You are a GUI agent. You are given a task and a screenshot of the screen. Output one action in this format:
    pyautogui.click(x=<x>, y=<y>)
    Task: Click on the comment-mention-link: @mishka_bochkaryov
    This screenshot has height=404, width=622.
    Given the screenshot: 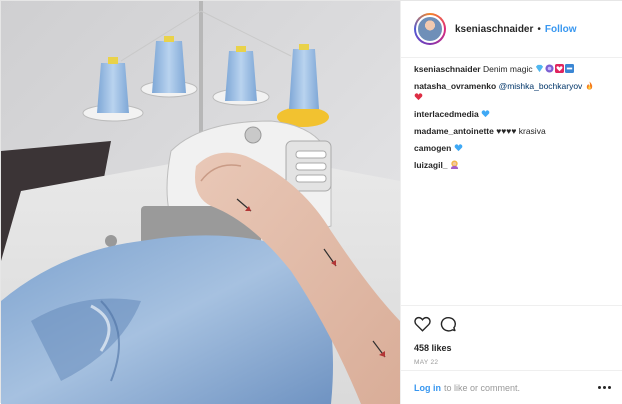 What is the action you would take?
    pyautogui.click(x=540, y=86)
    